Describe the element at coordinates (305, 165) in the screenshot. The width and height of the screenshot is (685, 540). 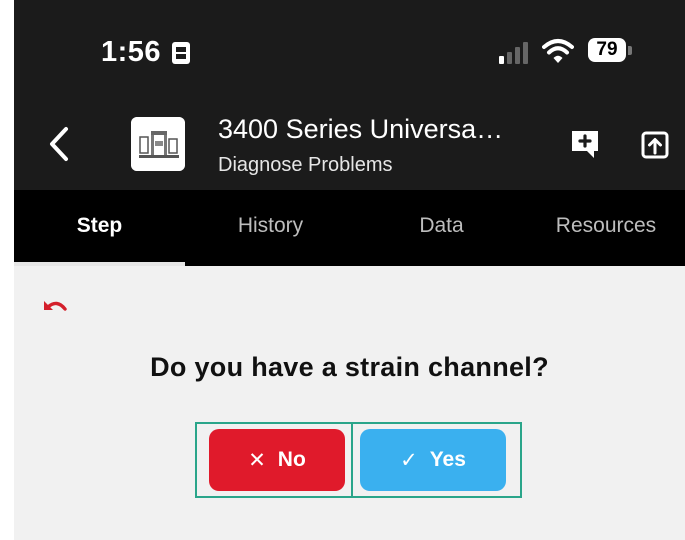
I see `app-subtitle: Diagnose Problems` at that location.